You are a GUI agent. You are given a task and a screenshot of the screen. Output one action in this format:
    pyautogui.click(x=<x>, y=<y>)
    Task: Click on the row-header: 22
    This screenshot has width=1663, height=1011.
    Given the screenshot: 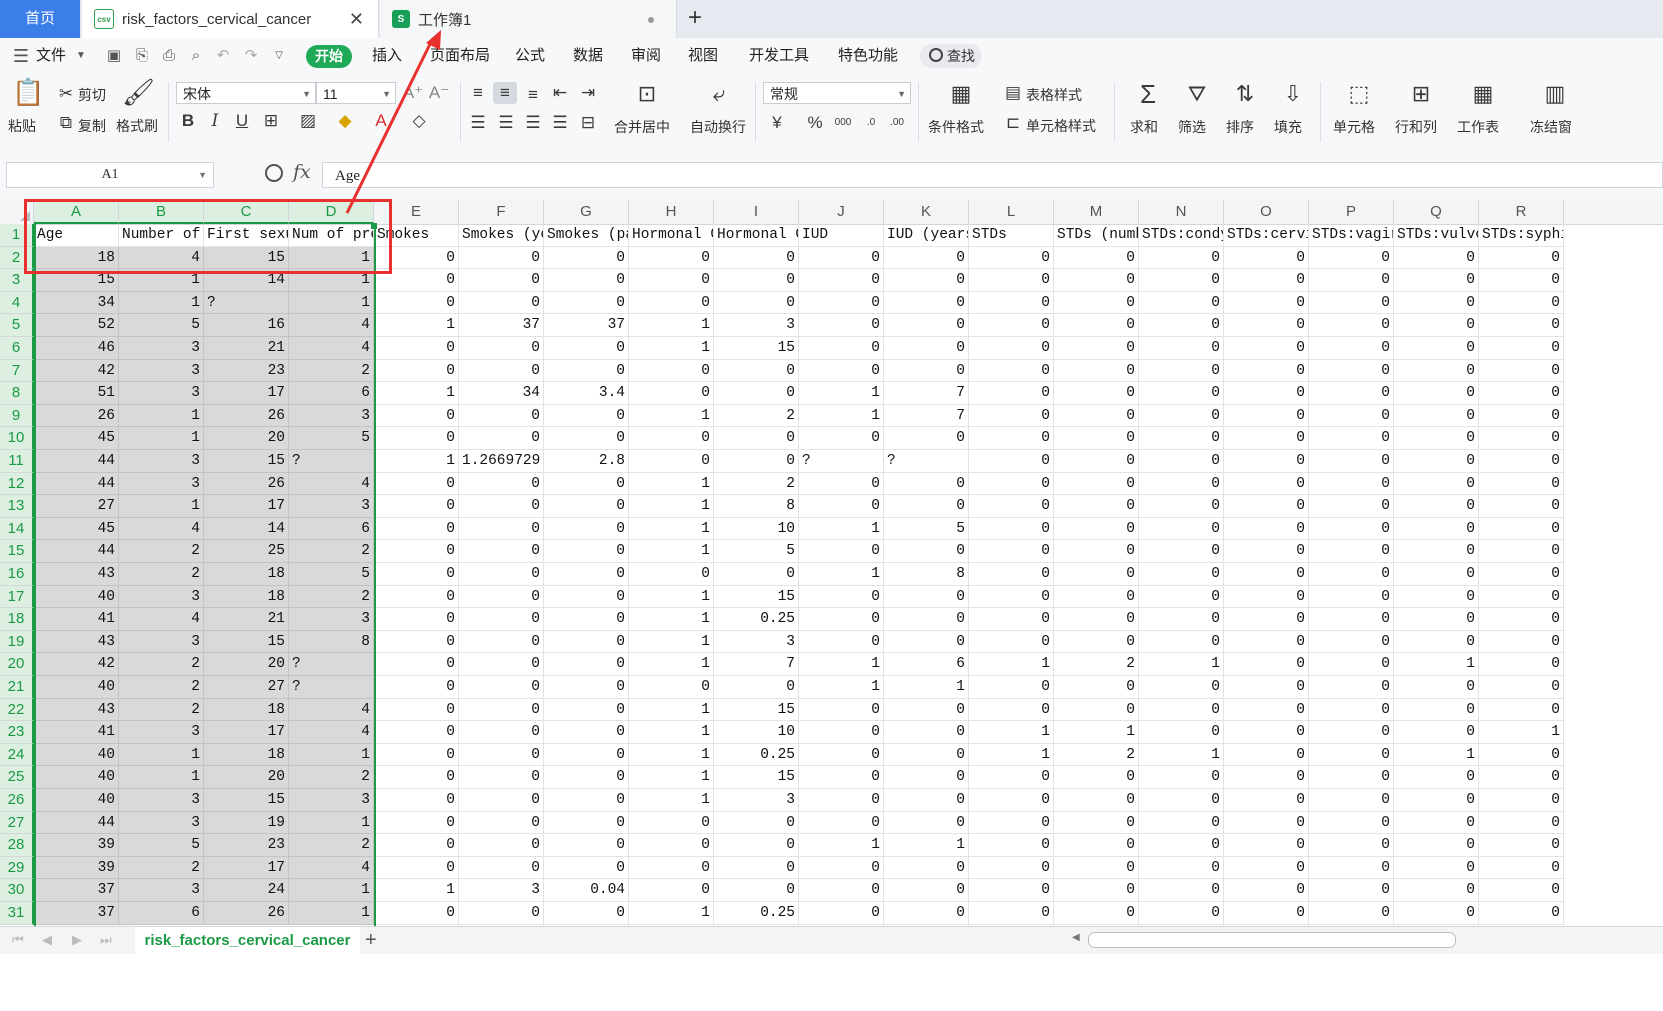 What is the action you would take?
    pyautogui.click(x=17, y=710)
    